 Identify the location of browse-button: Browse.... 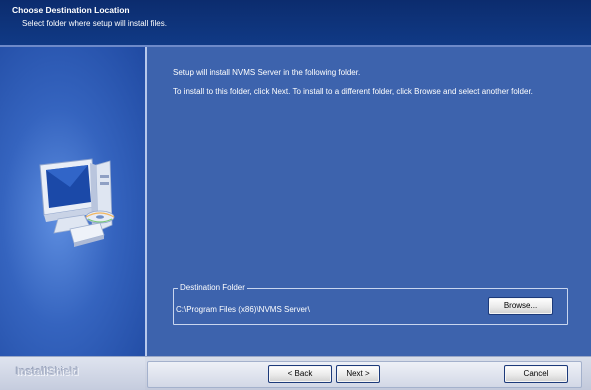
(520, 306).